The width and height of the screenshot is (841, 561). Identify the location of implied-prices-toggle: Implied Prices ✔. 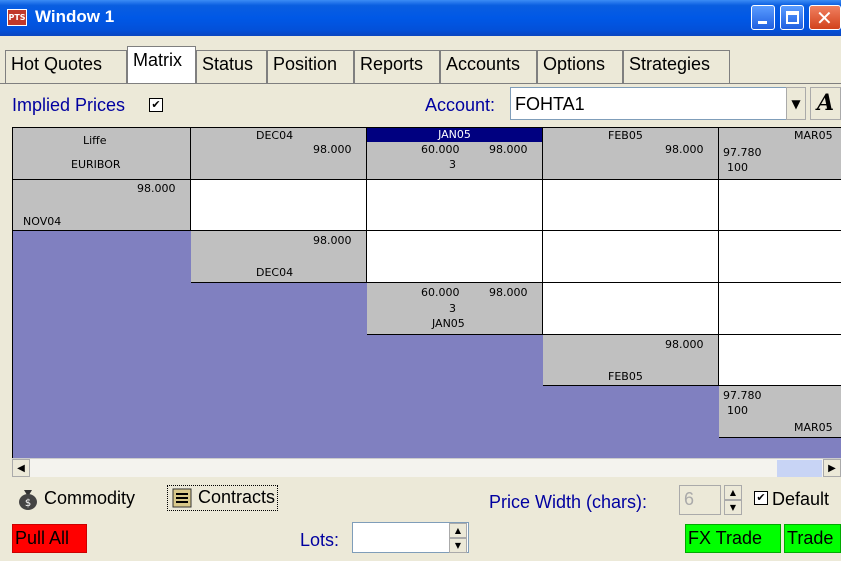
(87, 105).